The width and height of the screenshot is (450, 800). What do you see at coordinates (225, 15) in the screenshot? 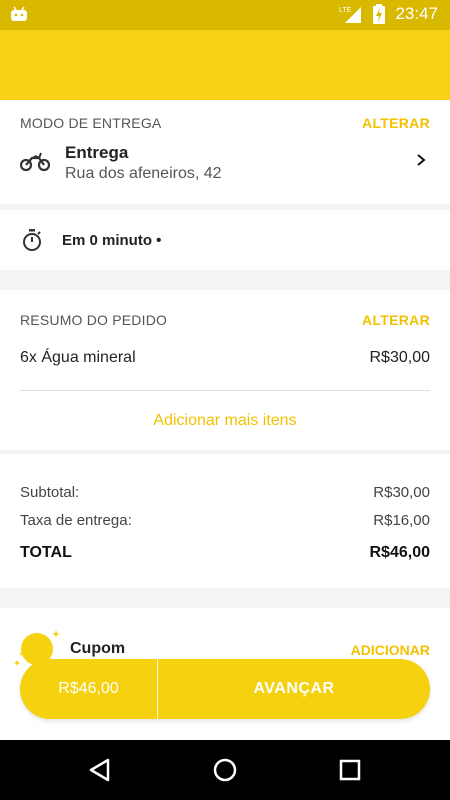
I see `status-bar: LTE 23:47` at bounding box center [225, 15].